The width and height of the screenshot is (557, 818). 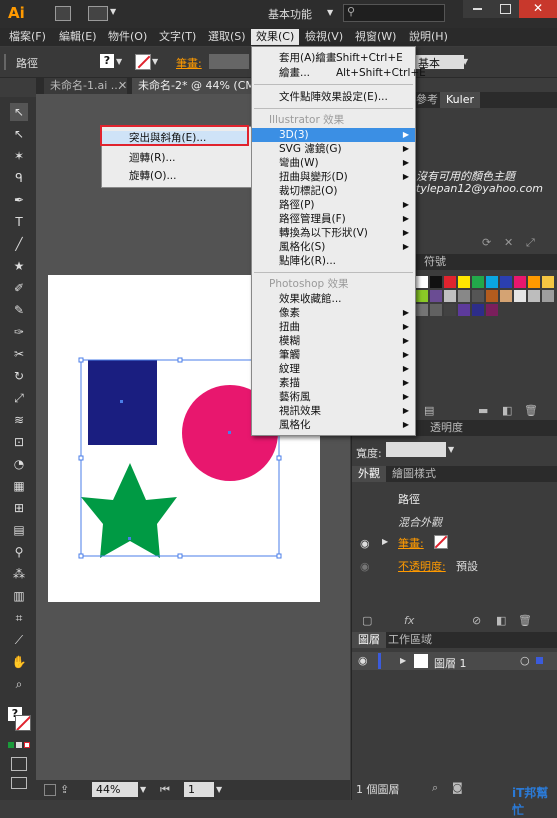 What do you see at coordinates (450, 663) in the screenshot?
I see `layer-name: 圖層 1` at bounding box center [450, 663].